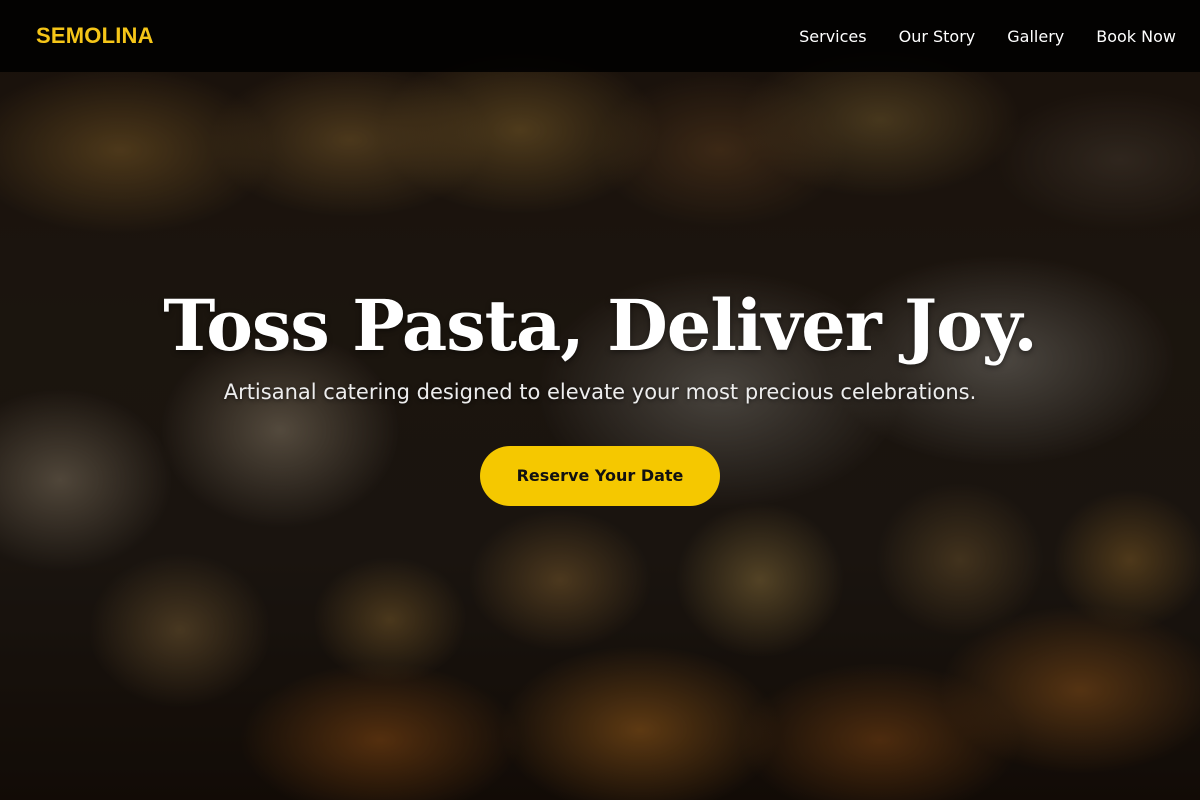 Image resolution: width=1200 pixels, height=800 pixels. I want to click on nav-link-book-now: Book Now, so click(1136, 36).